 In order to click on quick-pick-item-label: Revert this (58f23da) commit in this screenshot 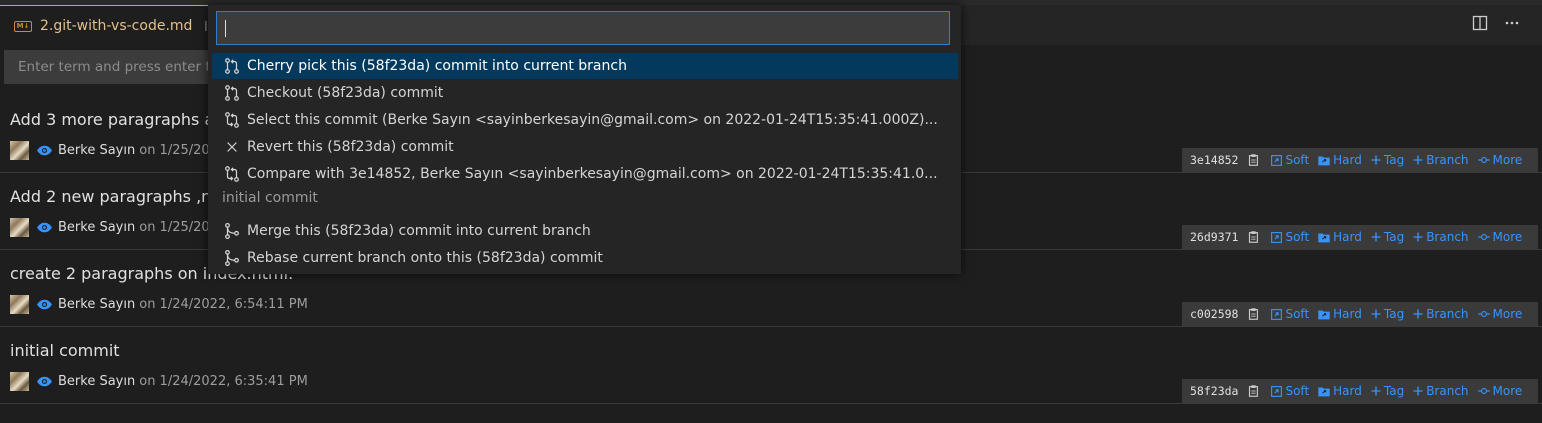, I will do `click(350, 147)`.